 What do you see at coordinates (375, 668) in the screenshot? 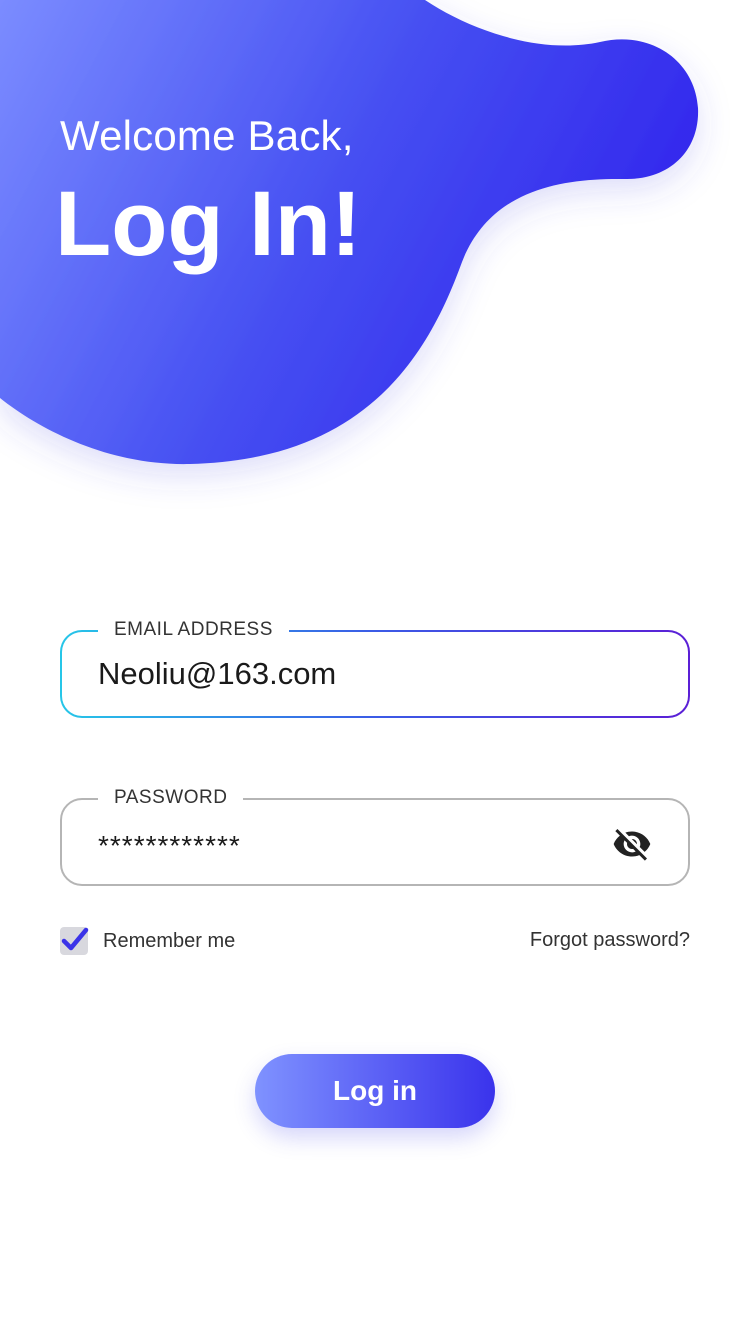
I see `email-field: EMAIL ADDRESS Neoliu@163.com` at bounding box center [375, 668].